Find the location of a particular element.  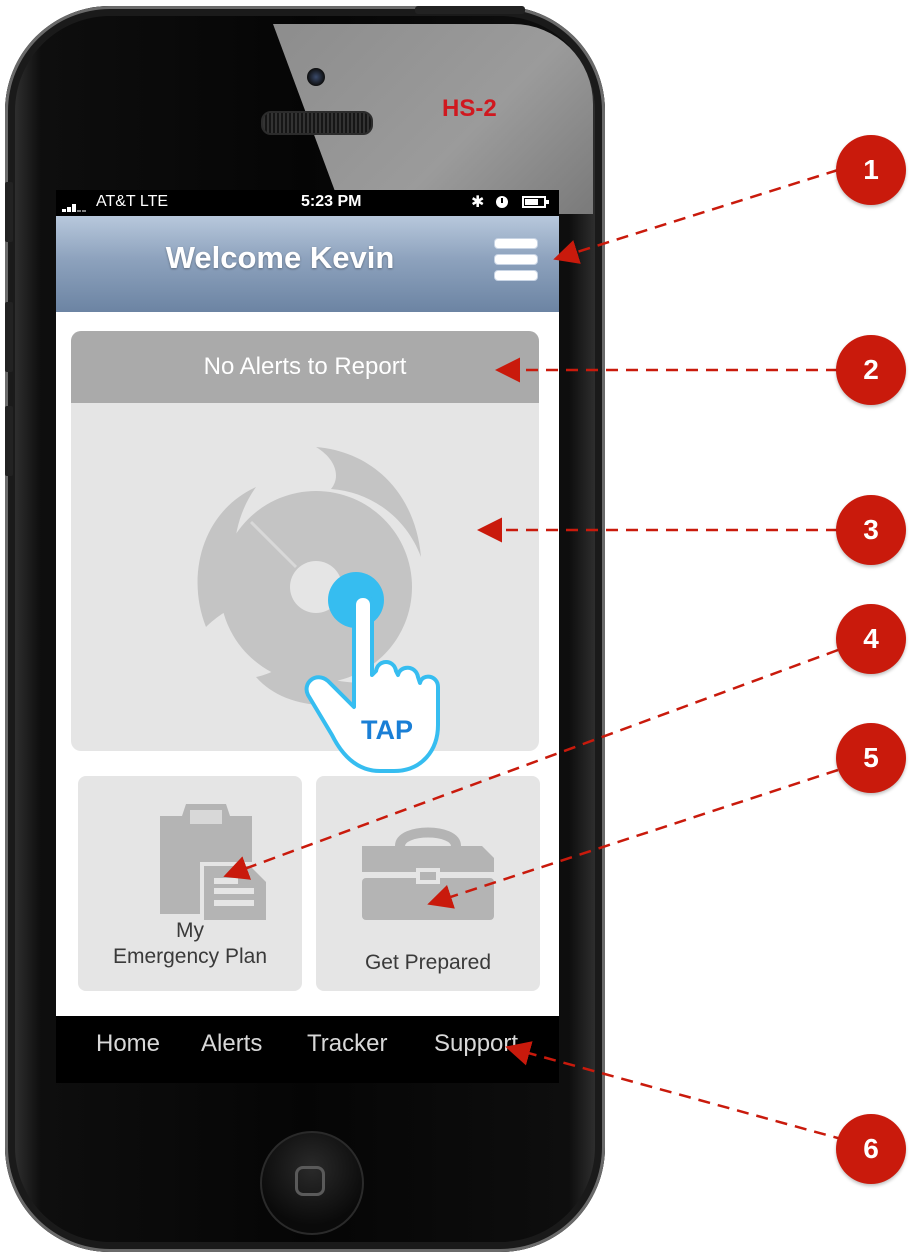

tab-support: Support is located at coordinates (476, 1044).